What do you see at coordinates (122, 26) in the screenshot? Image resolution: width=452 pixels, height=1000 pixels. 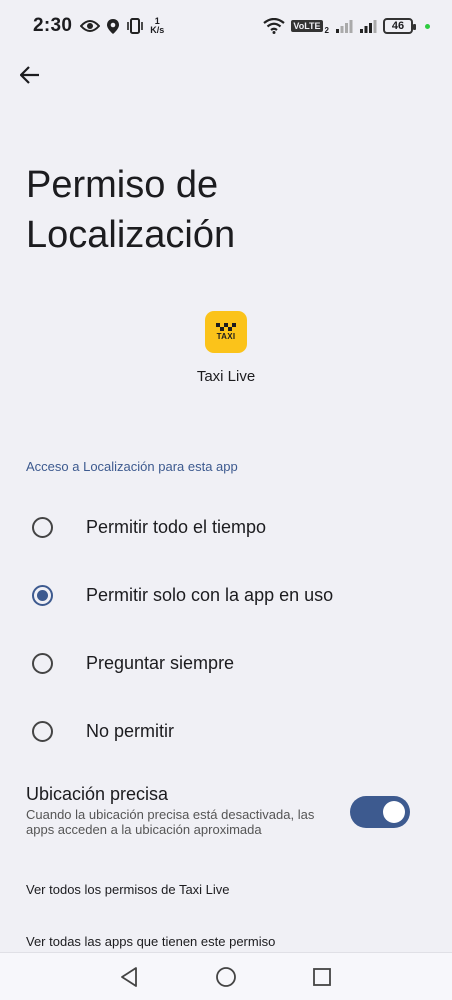 I see `status-left-icons: 1 K/s` at bounding box center [122, 26].